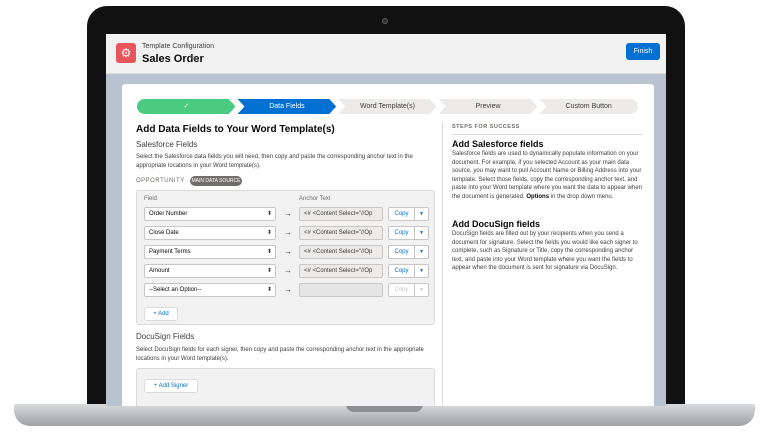 The width and height of the screenshot is (769, 435). What do you see at coordinates (164, 233) in the screenshot?
I see `field-select-value: Close Date` at bounding box center [164, 233].